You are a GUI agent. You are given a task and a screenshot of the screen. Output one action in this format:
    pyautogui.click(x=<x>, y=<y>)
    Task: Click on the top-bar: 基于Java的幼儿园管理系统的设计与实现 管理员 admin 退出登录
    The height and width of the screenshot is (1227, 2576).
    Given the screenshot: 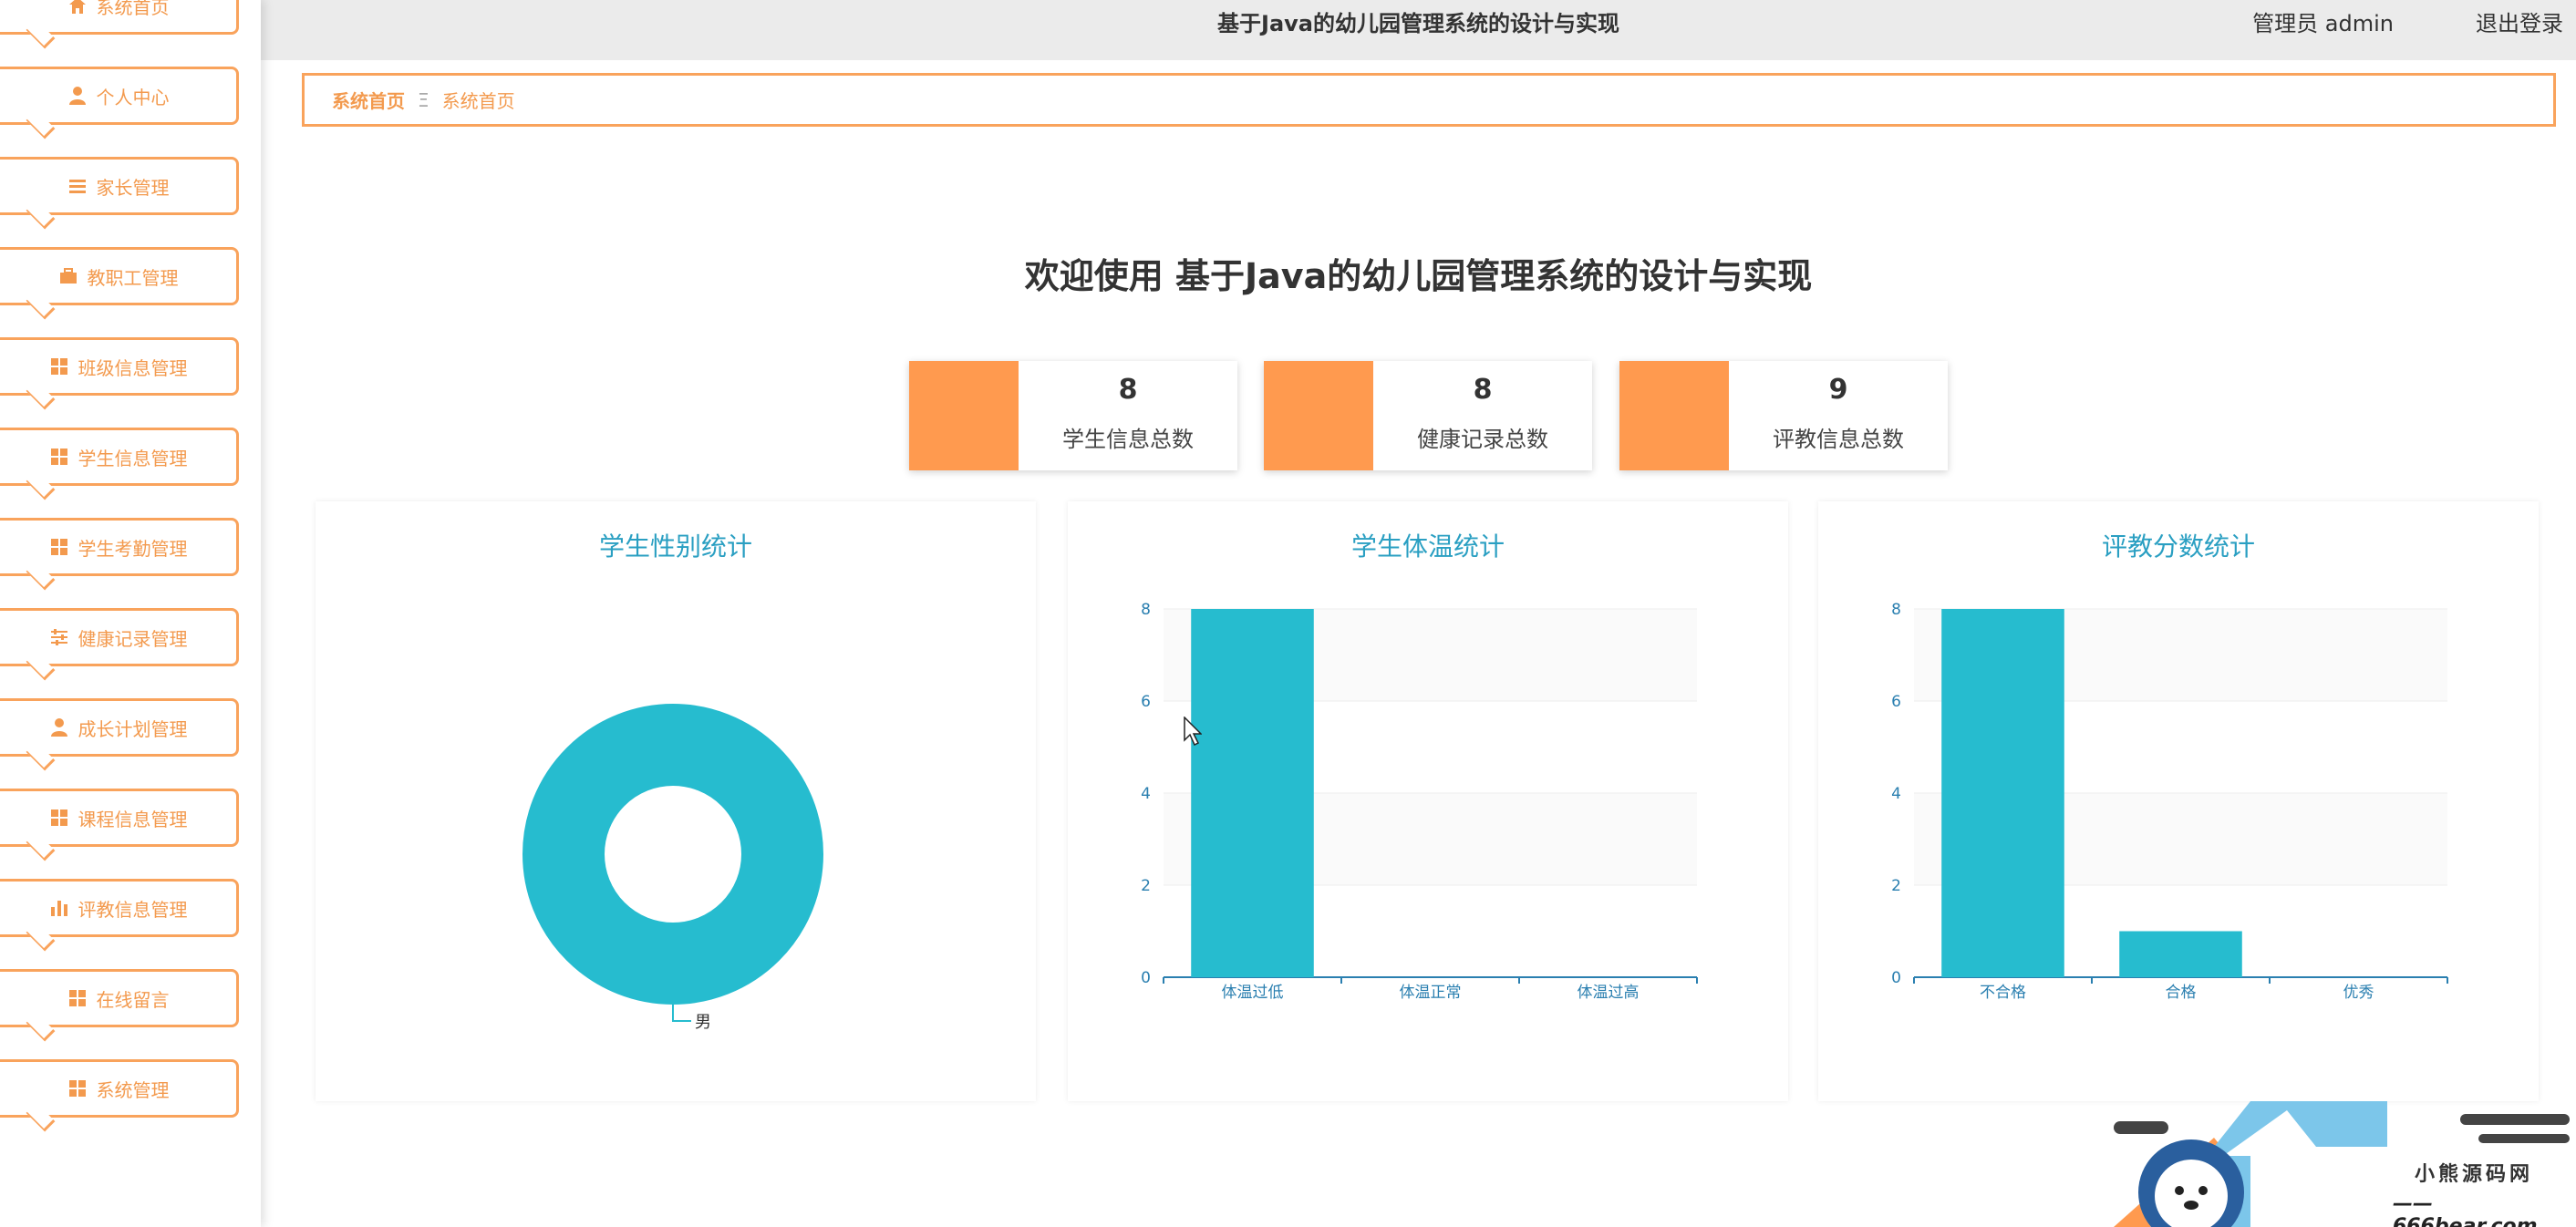 What is the action you would take?
    pyautogui.click(x=1418, y=30)
    